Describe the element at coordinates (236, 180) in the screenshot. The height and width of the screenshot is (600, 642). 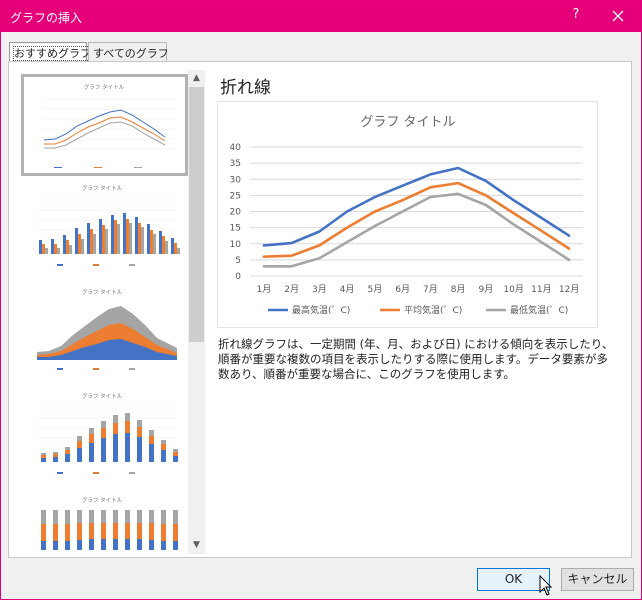
I see `y-tick-label: 30` at that location.